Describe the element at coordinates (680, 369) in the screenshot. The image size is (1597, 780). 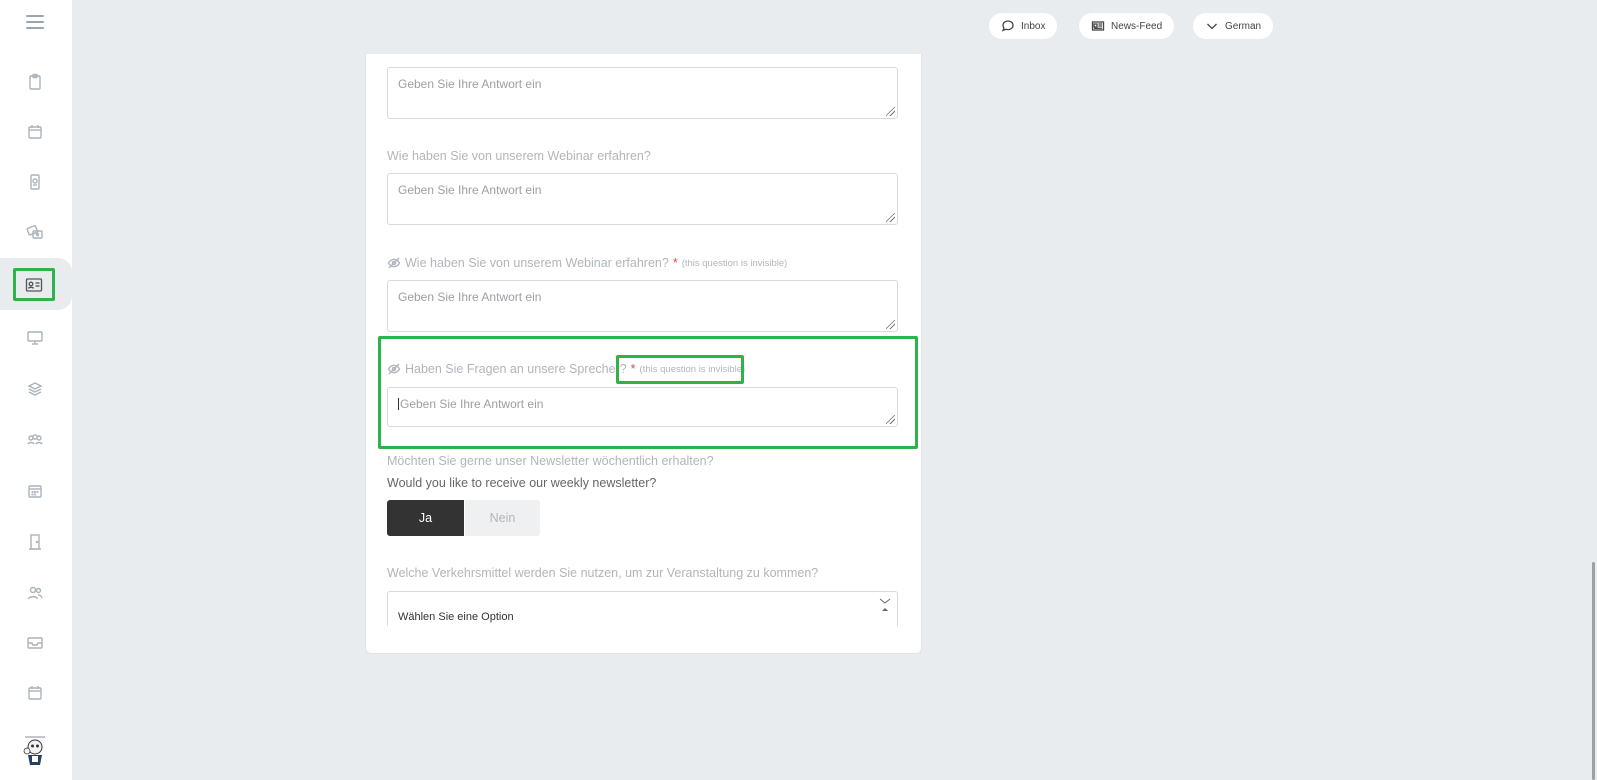
I see `highlight-invisible-note` at that location.